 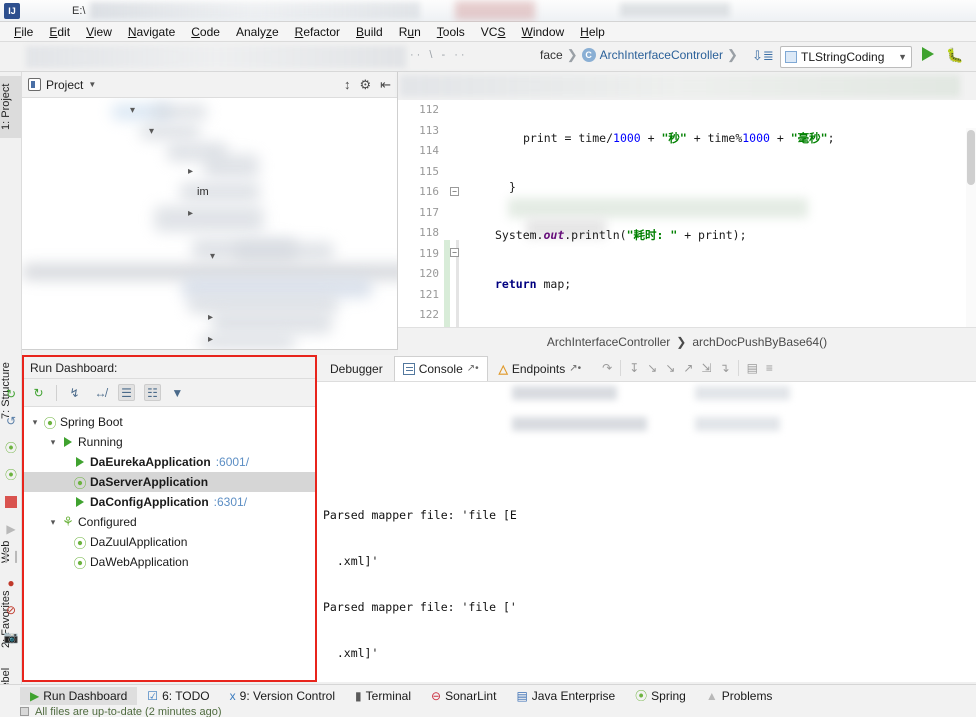 What do you see at coordinates (763, 56) in the screenshot?
I see `sort-select-icon: ⇩≣` at bounding box center [763, 56].